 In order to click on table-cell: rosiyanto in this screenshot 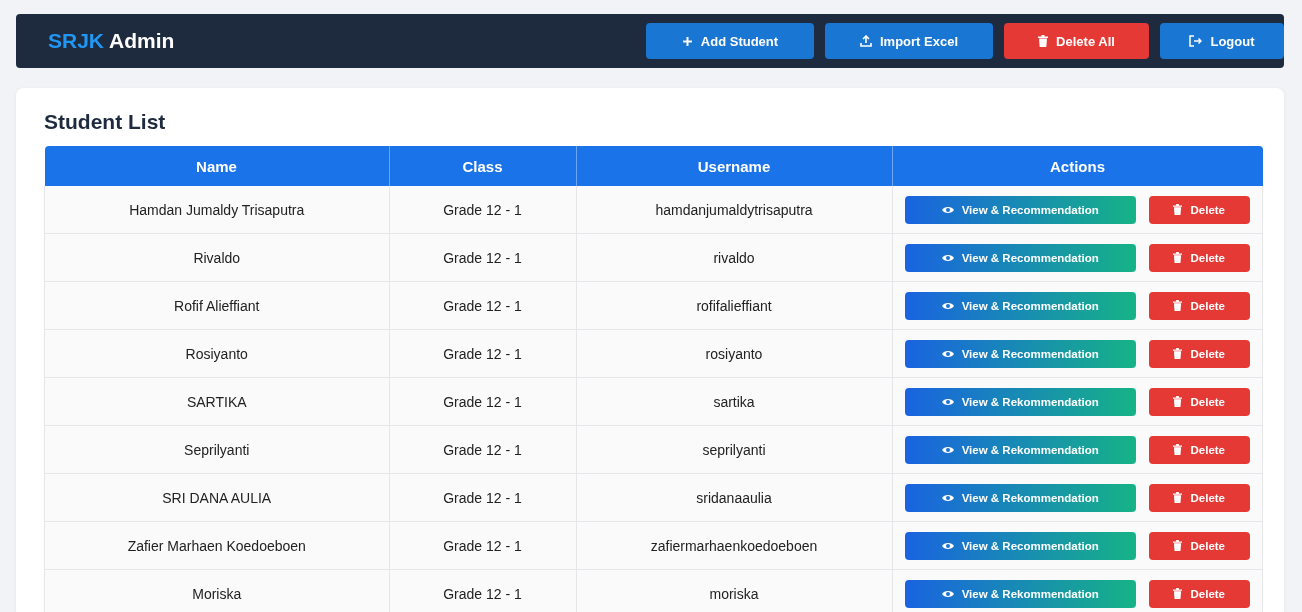, I will do `click(734, 353)`.